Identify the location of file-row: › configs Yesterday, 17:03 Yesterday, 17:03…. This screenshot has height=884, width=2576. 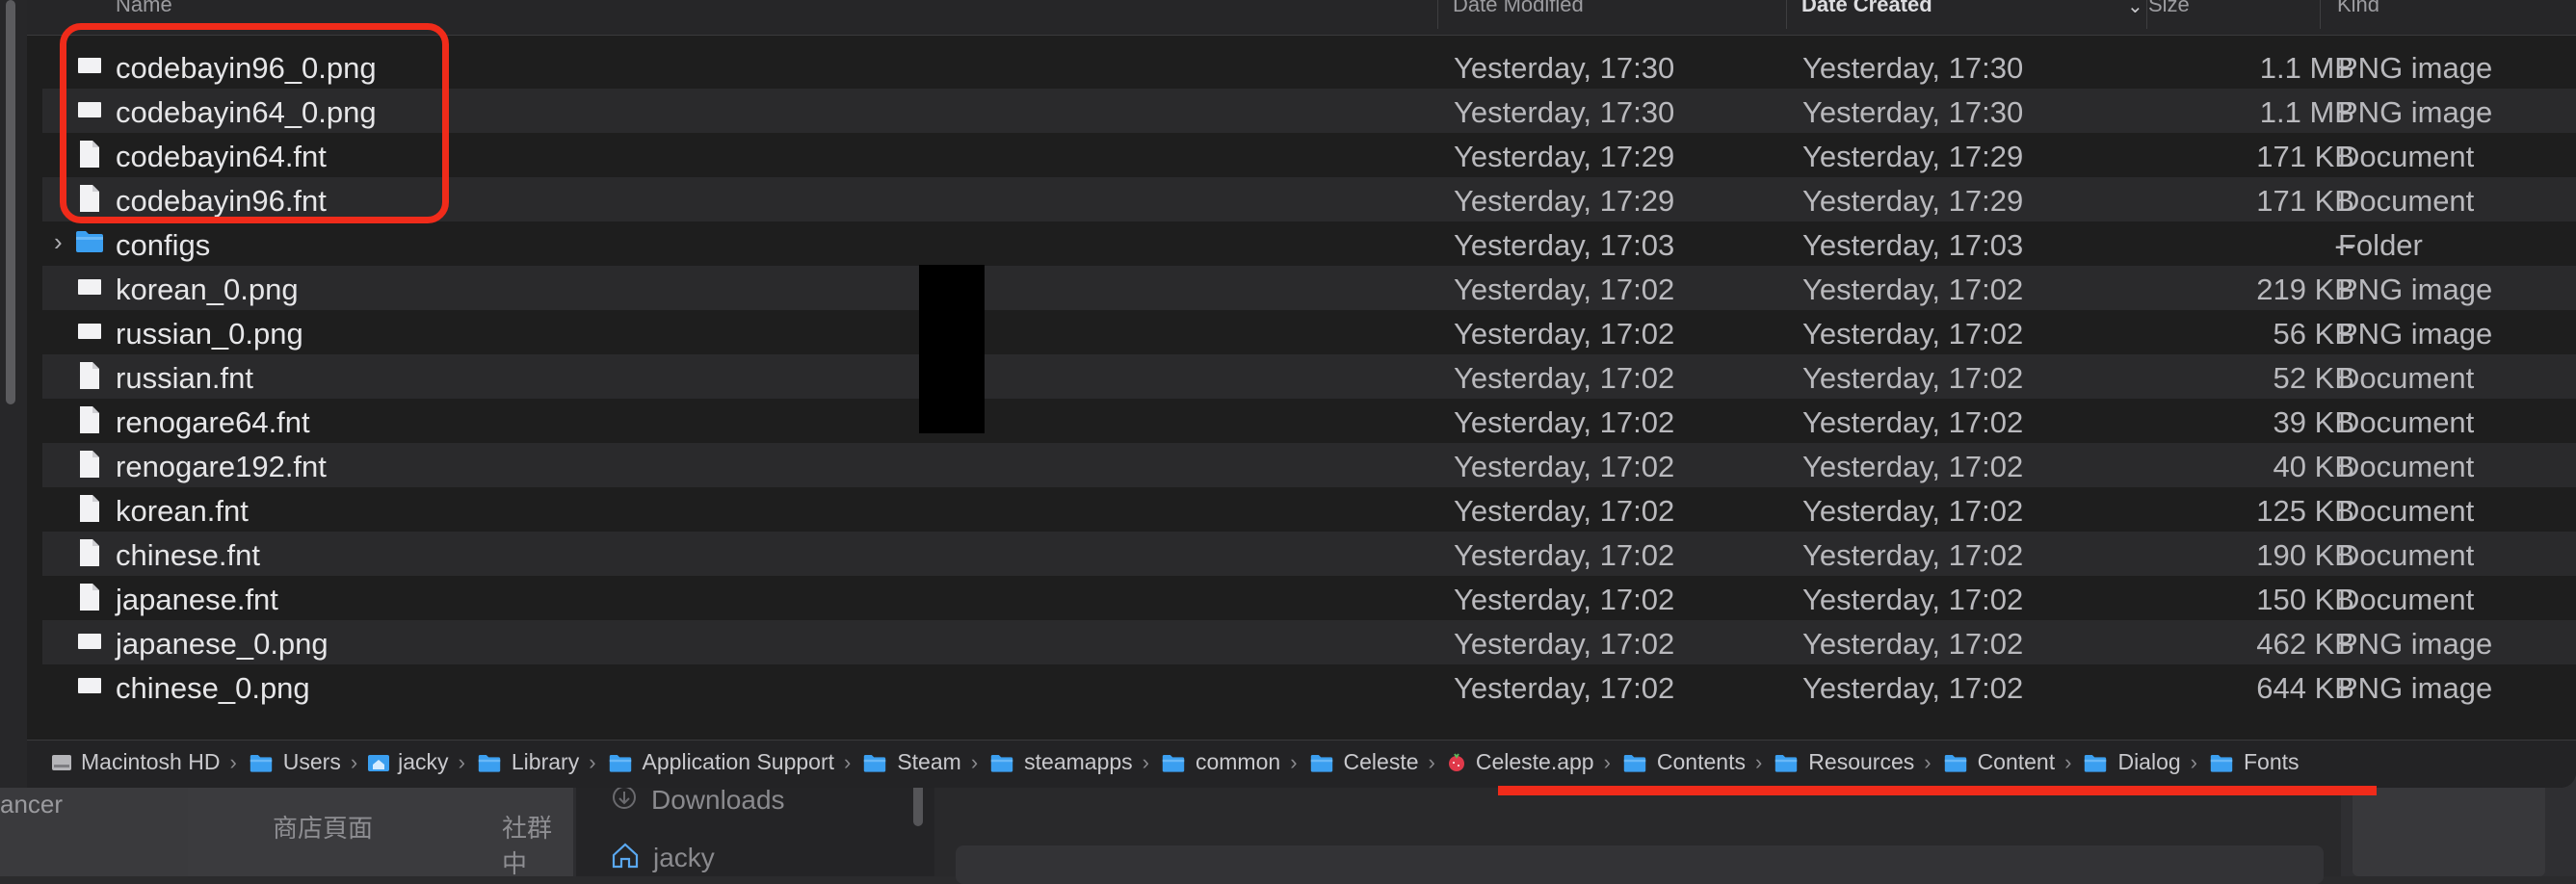
(1309, 243).